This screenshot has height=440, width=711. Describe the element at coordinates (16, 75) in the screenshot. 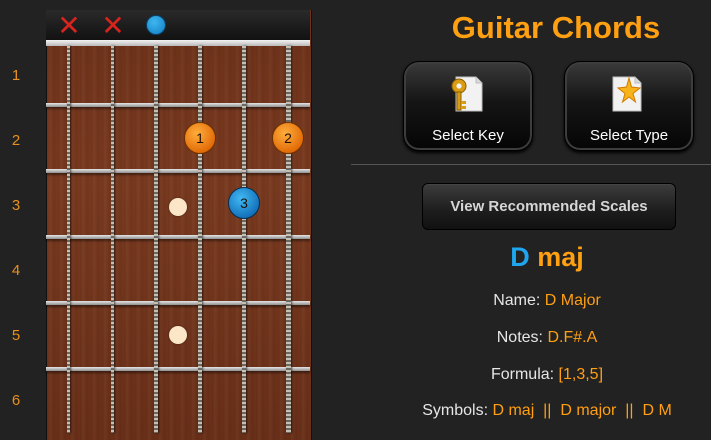

I see `fret-number-1: 1` at that location.